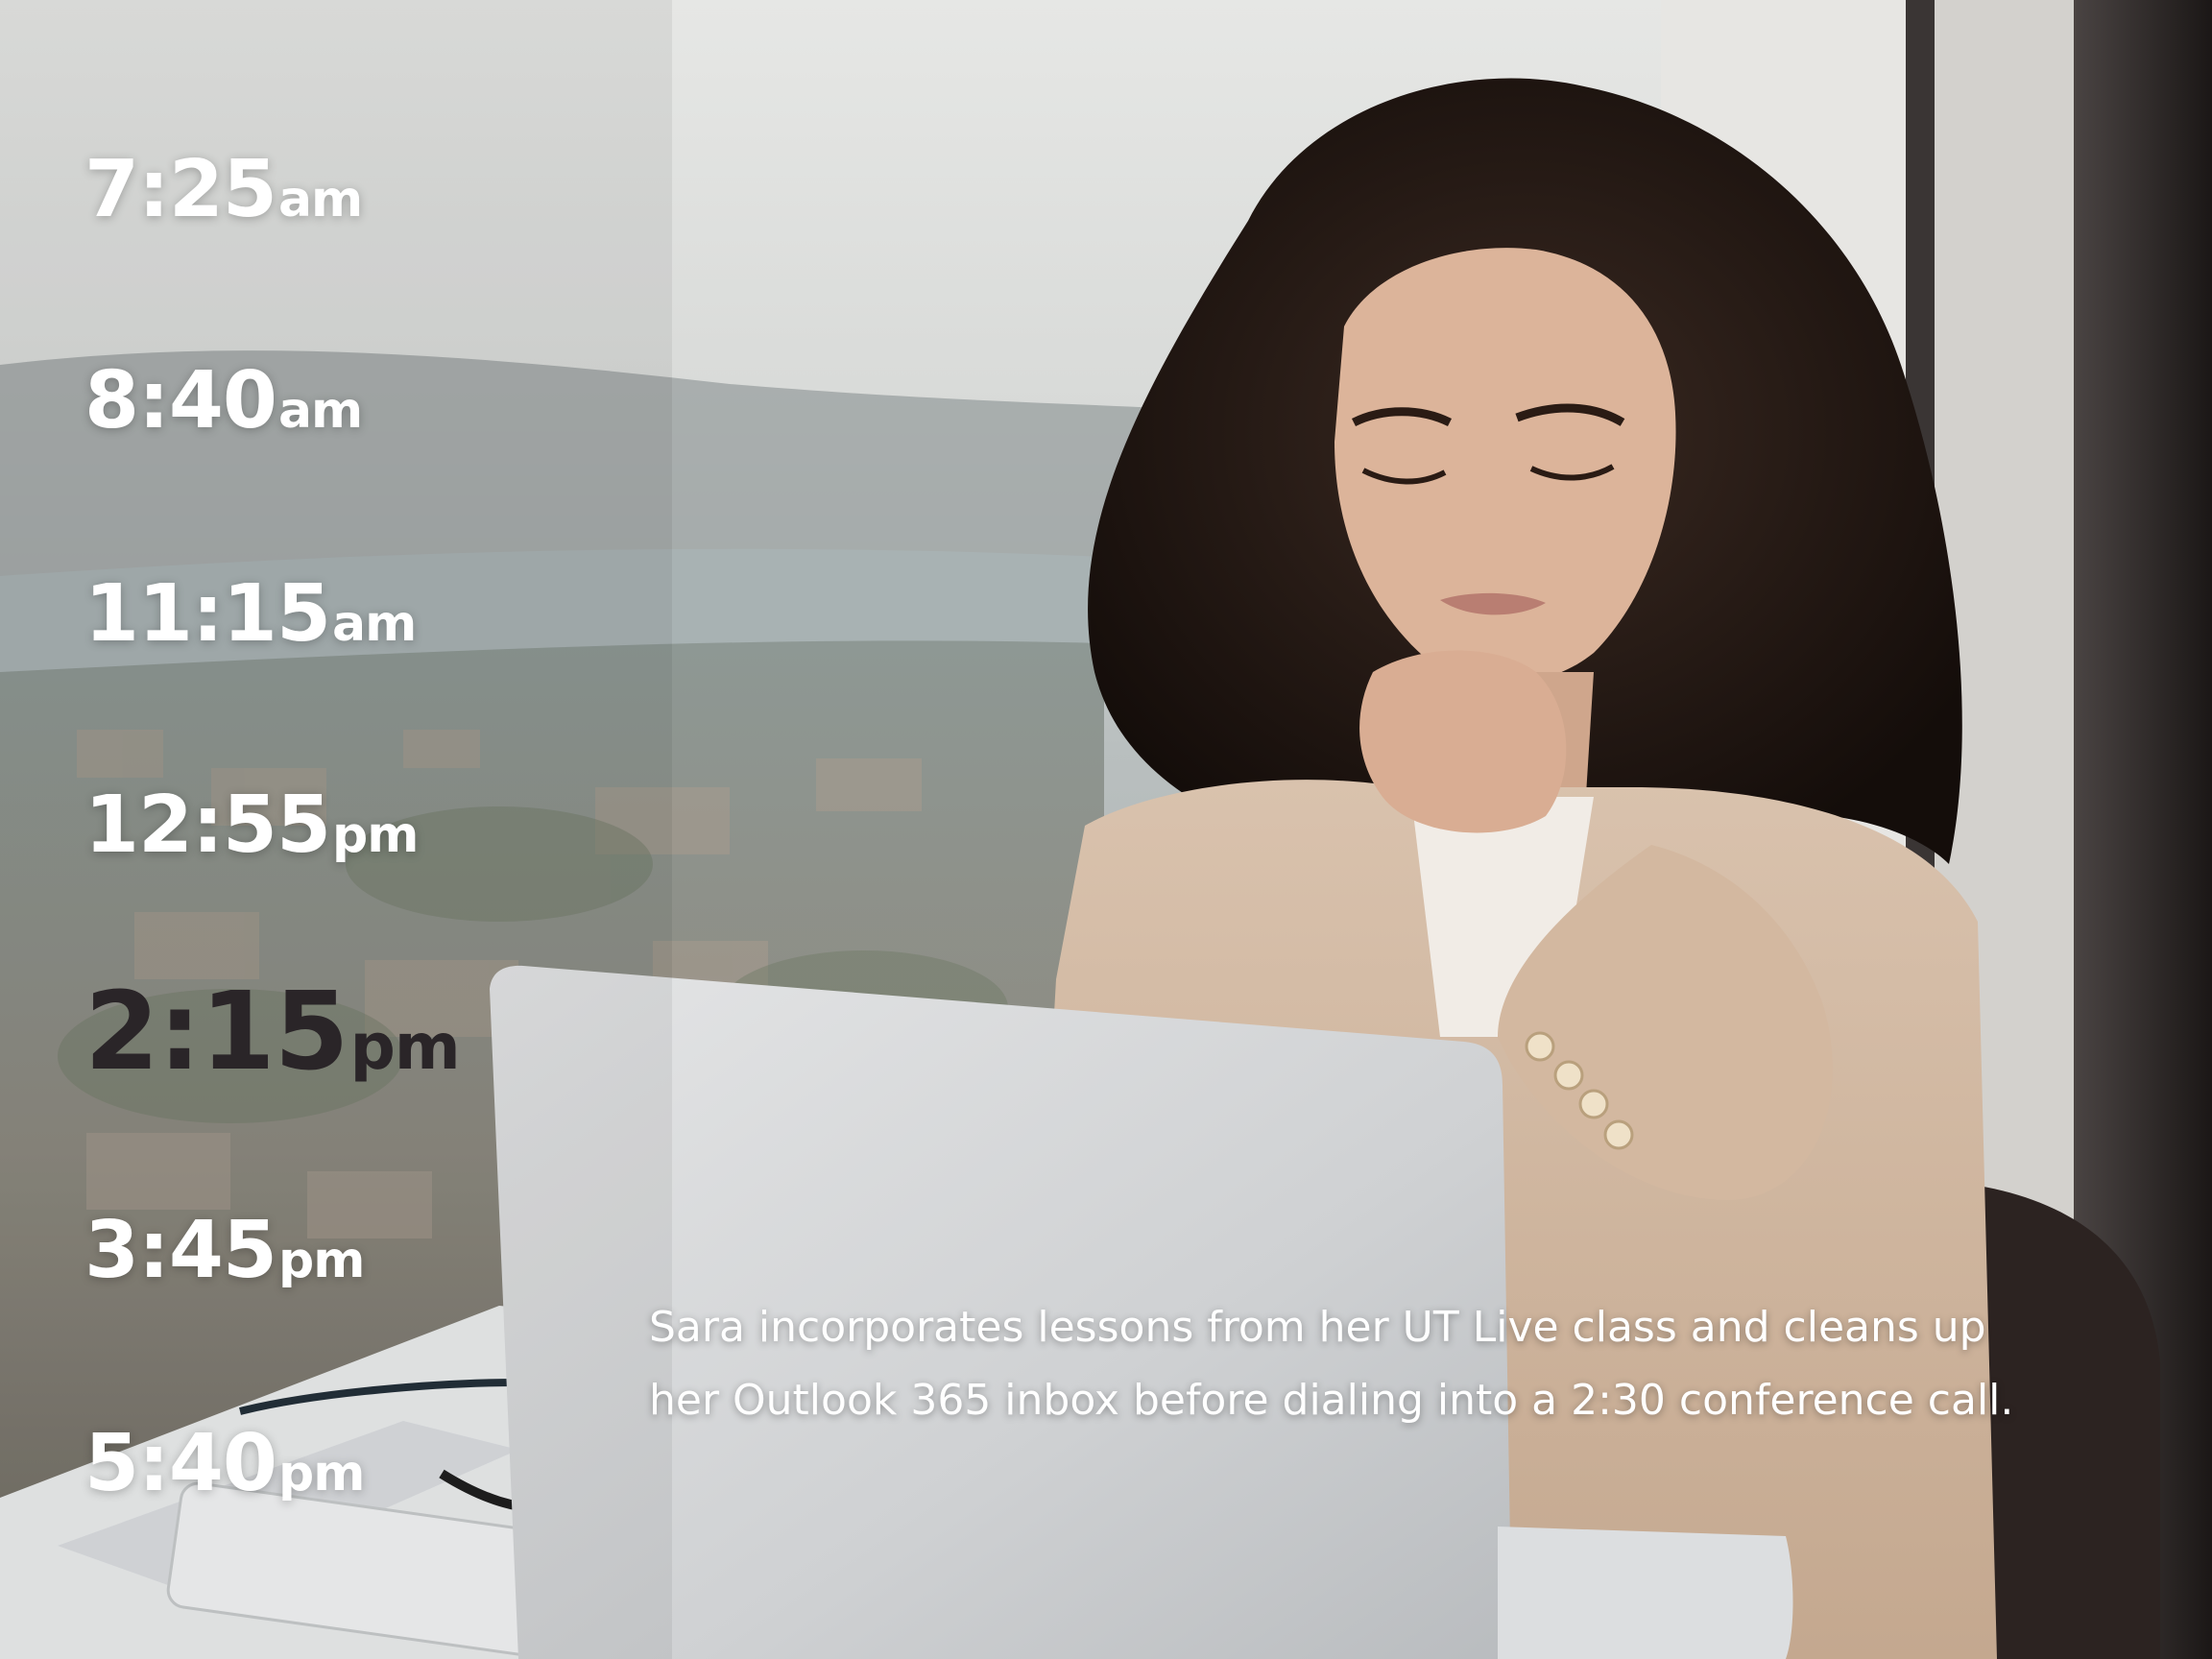 The width and height of the screenshot is (2212, 1659). What do you see at coordinates (180, 189) in the screenshot?
I see `time-value: 7:25` at bounding box center [180, 189].